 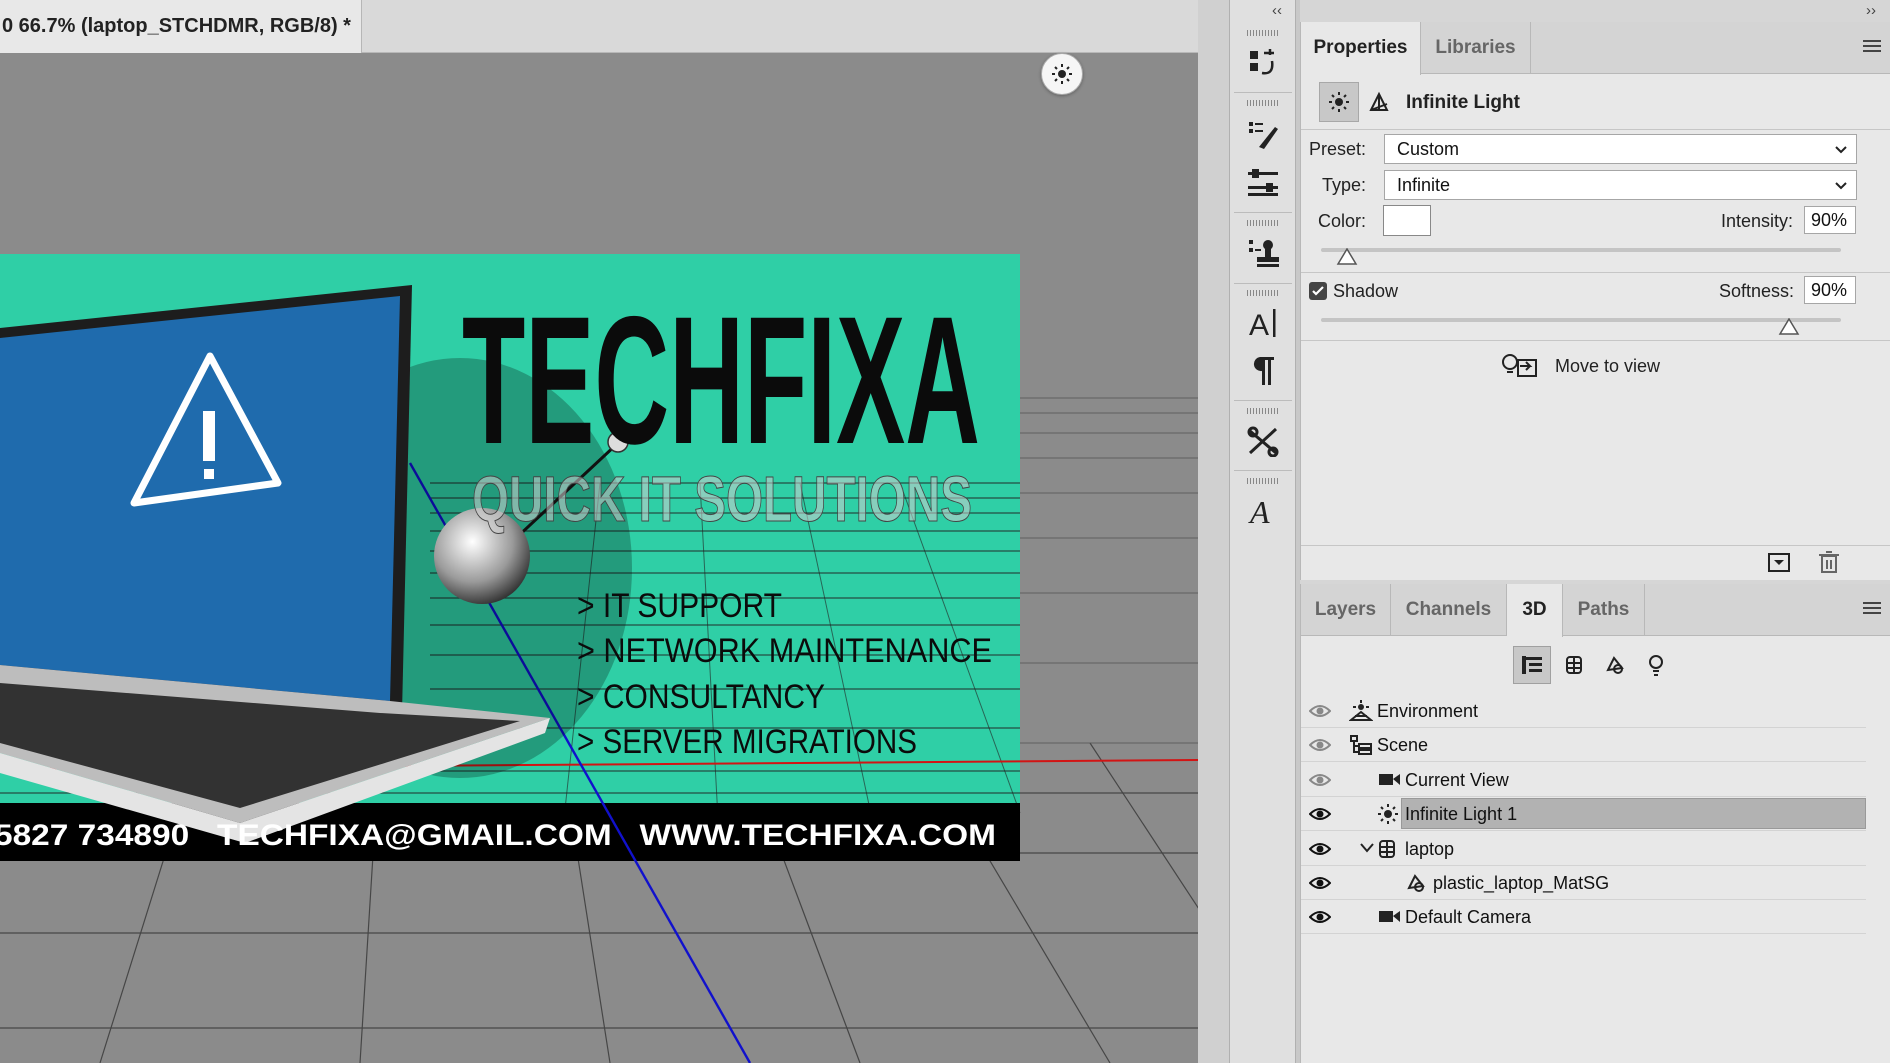 What do you see at coordinates (1581, 320) in the screenshot?
I see `softness-slider-track` at bounding box center [1581, 320].